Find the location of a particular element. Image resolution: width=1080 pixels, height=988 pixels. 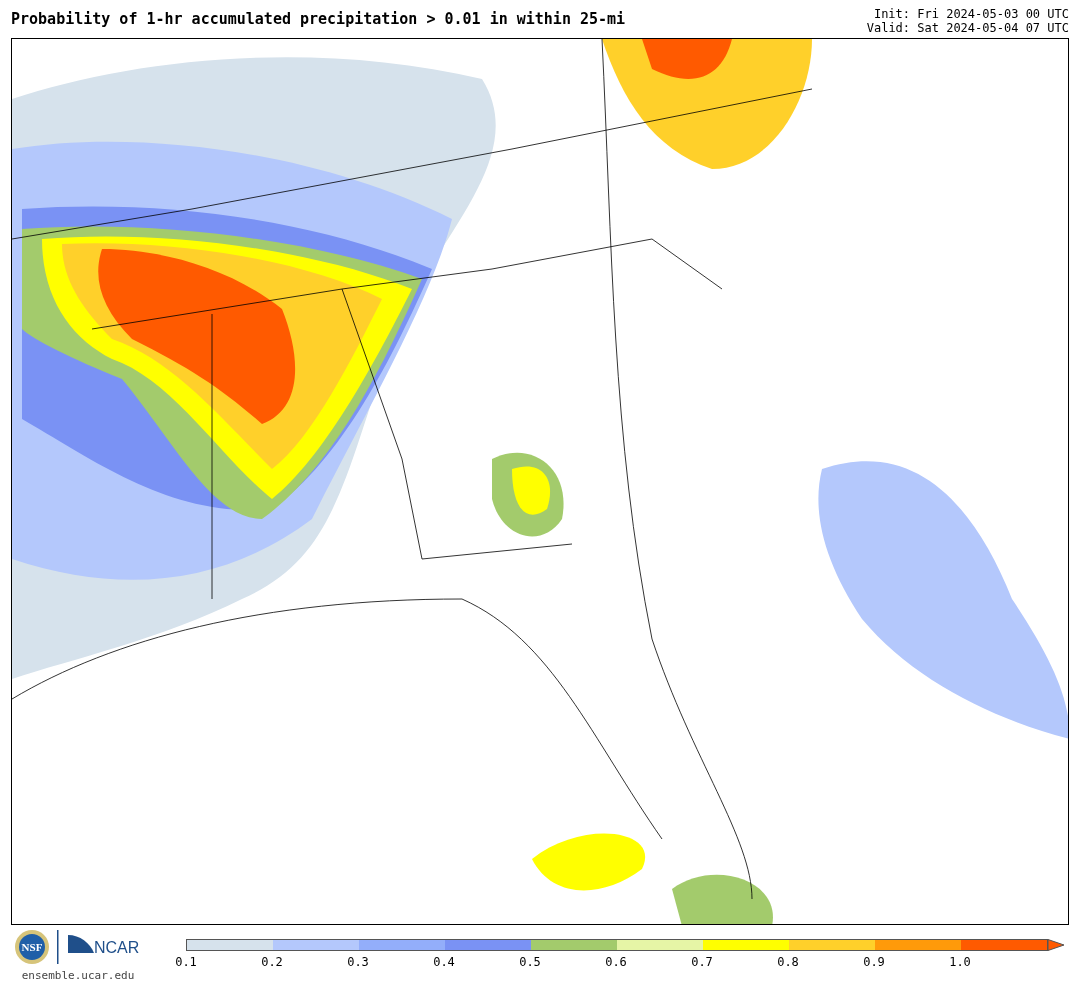

tick-label: 0.7 is located at coordinates (702, 962).